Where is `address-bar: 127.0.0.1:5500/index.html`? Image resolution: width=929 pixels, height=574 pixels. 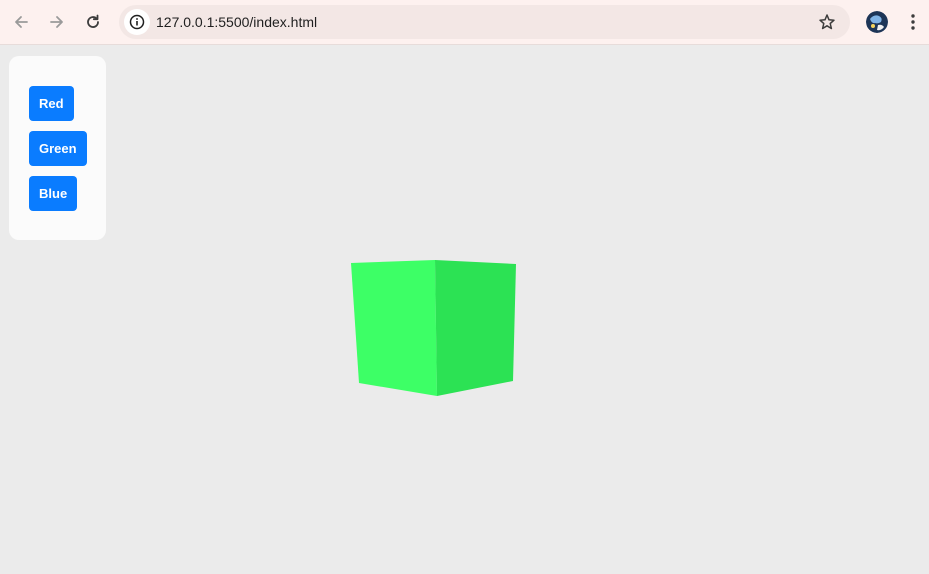 address-bar: 127.0.0.1:5500/index.html is located at coordinates (484, 22).